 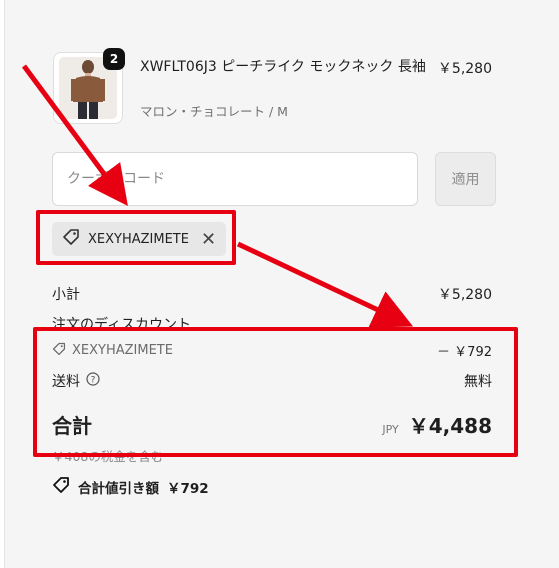 I want to click on savings-value: ￥792, so click(x=188, y=489).